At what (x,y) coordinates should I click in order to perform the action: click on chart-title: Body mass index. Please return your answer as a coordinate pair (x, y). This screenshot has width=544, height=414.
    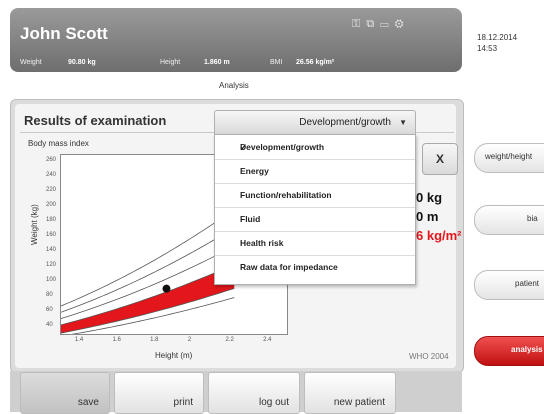
    Looking at the image, I should click on (58, 143).